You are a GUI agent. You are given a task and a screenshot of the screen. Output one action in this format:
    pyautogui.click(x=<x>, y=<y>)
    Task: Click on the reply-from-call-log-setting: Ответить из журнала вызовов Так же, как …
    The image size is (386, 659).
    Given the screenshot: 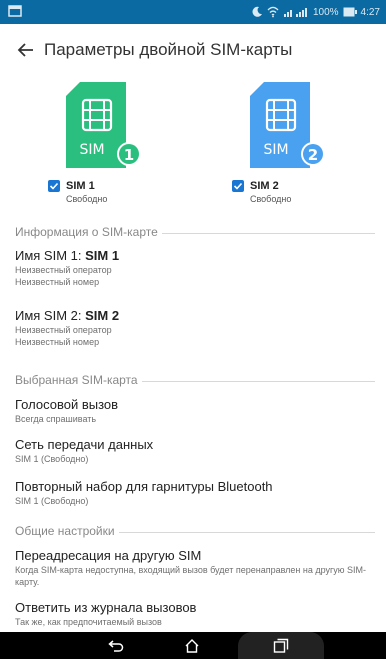 What is the action you would take?
    pyautogui.click(x=195, y=614)
    